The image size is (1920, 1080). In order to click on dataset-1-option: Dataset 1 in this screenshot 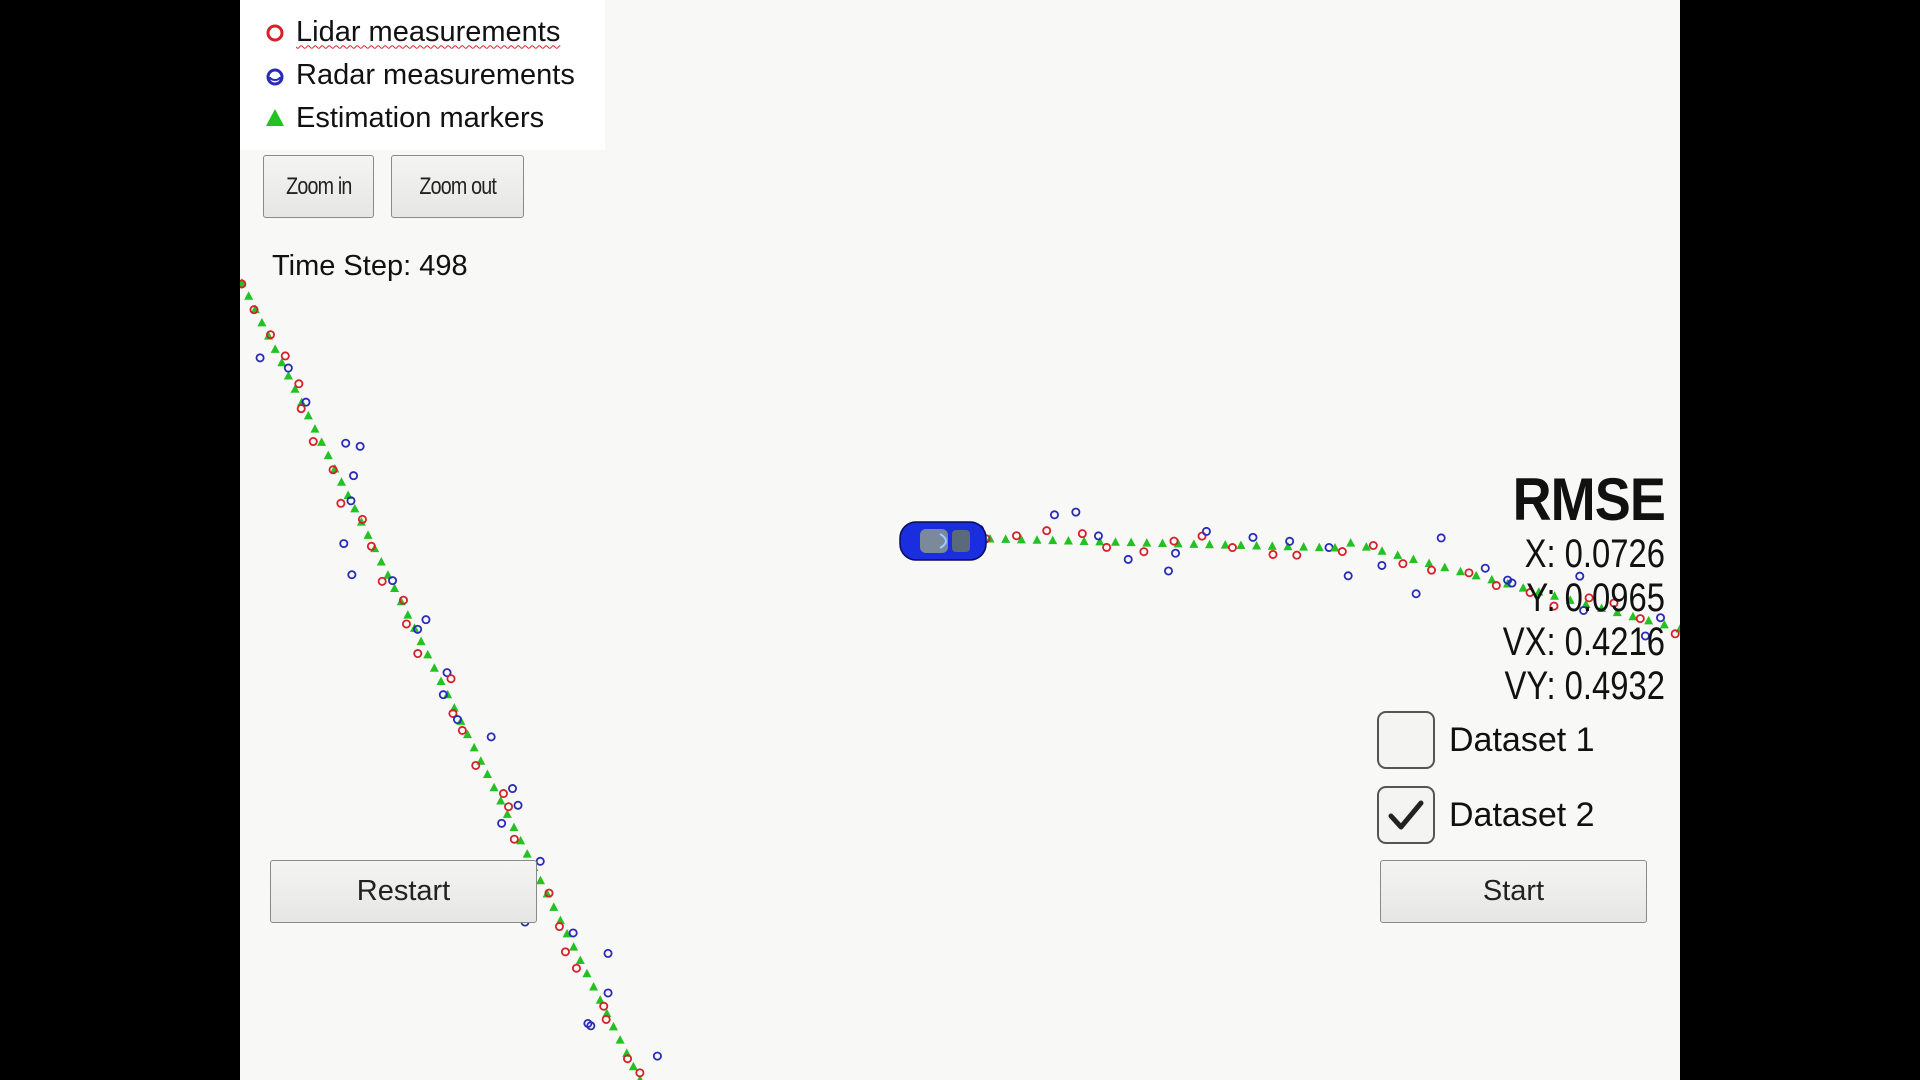, I will do `click(1486, 740)`.